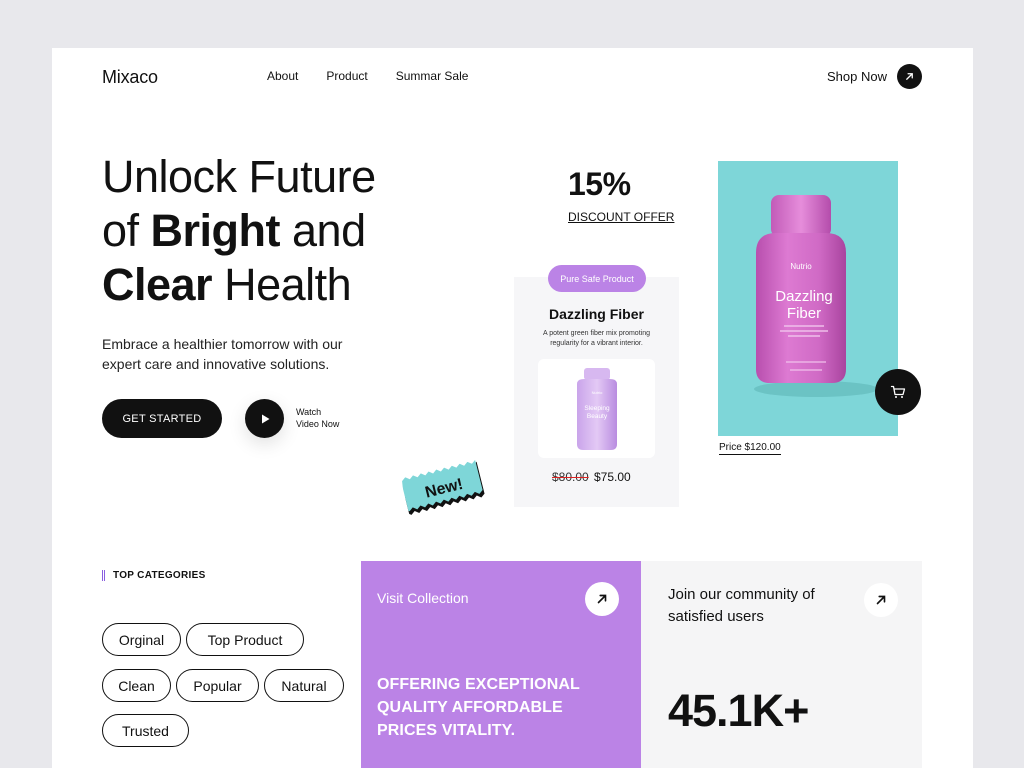  Describe the element at coordinates (597, 278) in the screenshot. I see `pure-safe-badge: Pure Safe Product` at that location.